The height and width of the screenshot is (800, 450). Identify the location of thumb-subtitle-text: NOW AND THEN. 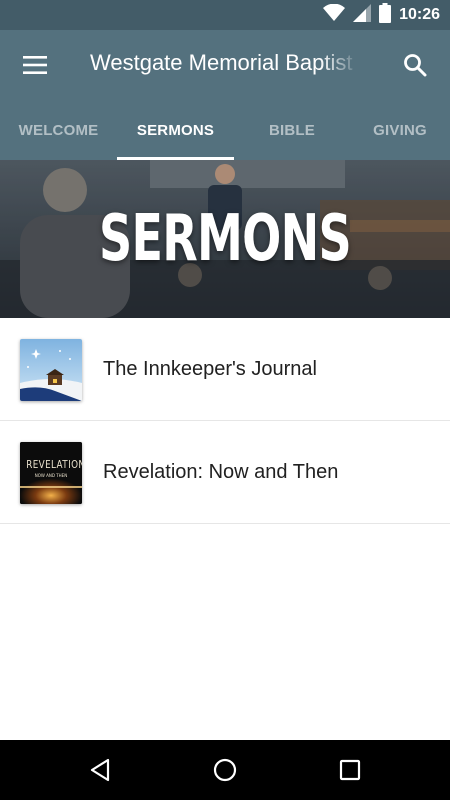
(51, 475).